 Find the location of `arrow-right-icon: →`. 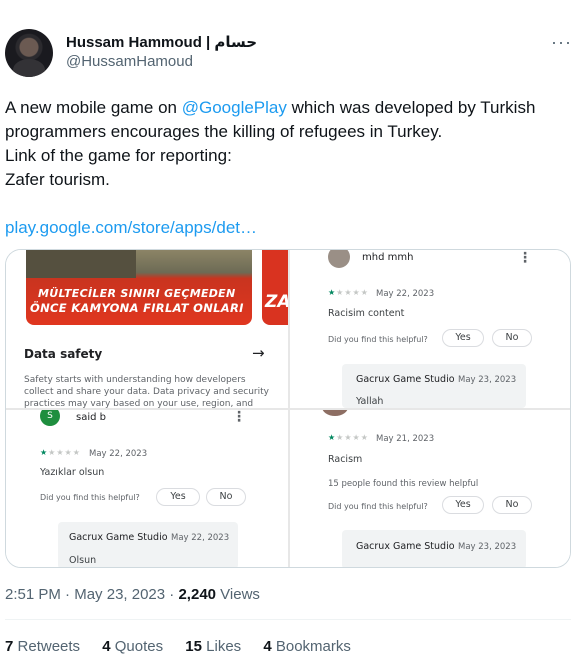

arrow-right-icon: → is located at coordinates (258, 353).